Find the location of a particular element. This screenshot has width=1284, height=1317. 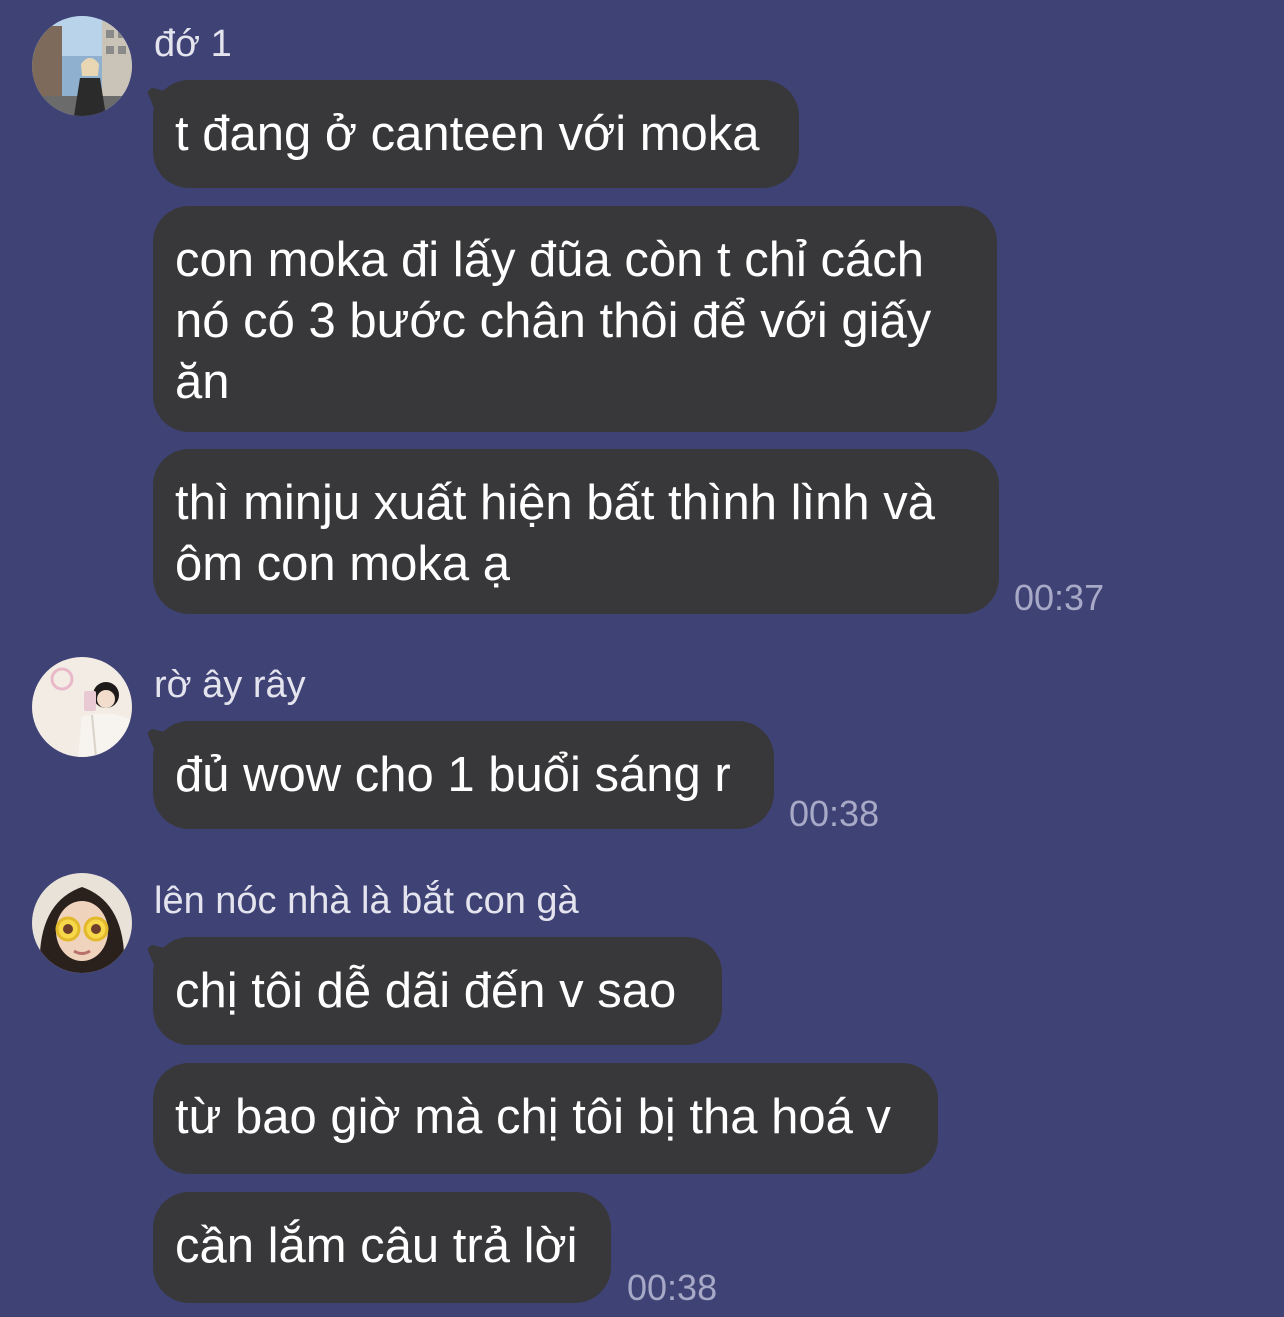

message-bubble: đủ wow cho 1 buổi sáng r is located at coordinates (463, 775).